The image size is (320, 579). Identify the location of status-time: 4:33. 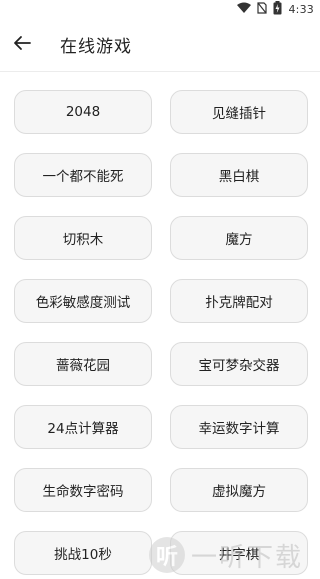
(301, 9).